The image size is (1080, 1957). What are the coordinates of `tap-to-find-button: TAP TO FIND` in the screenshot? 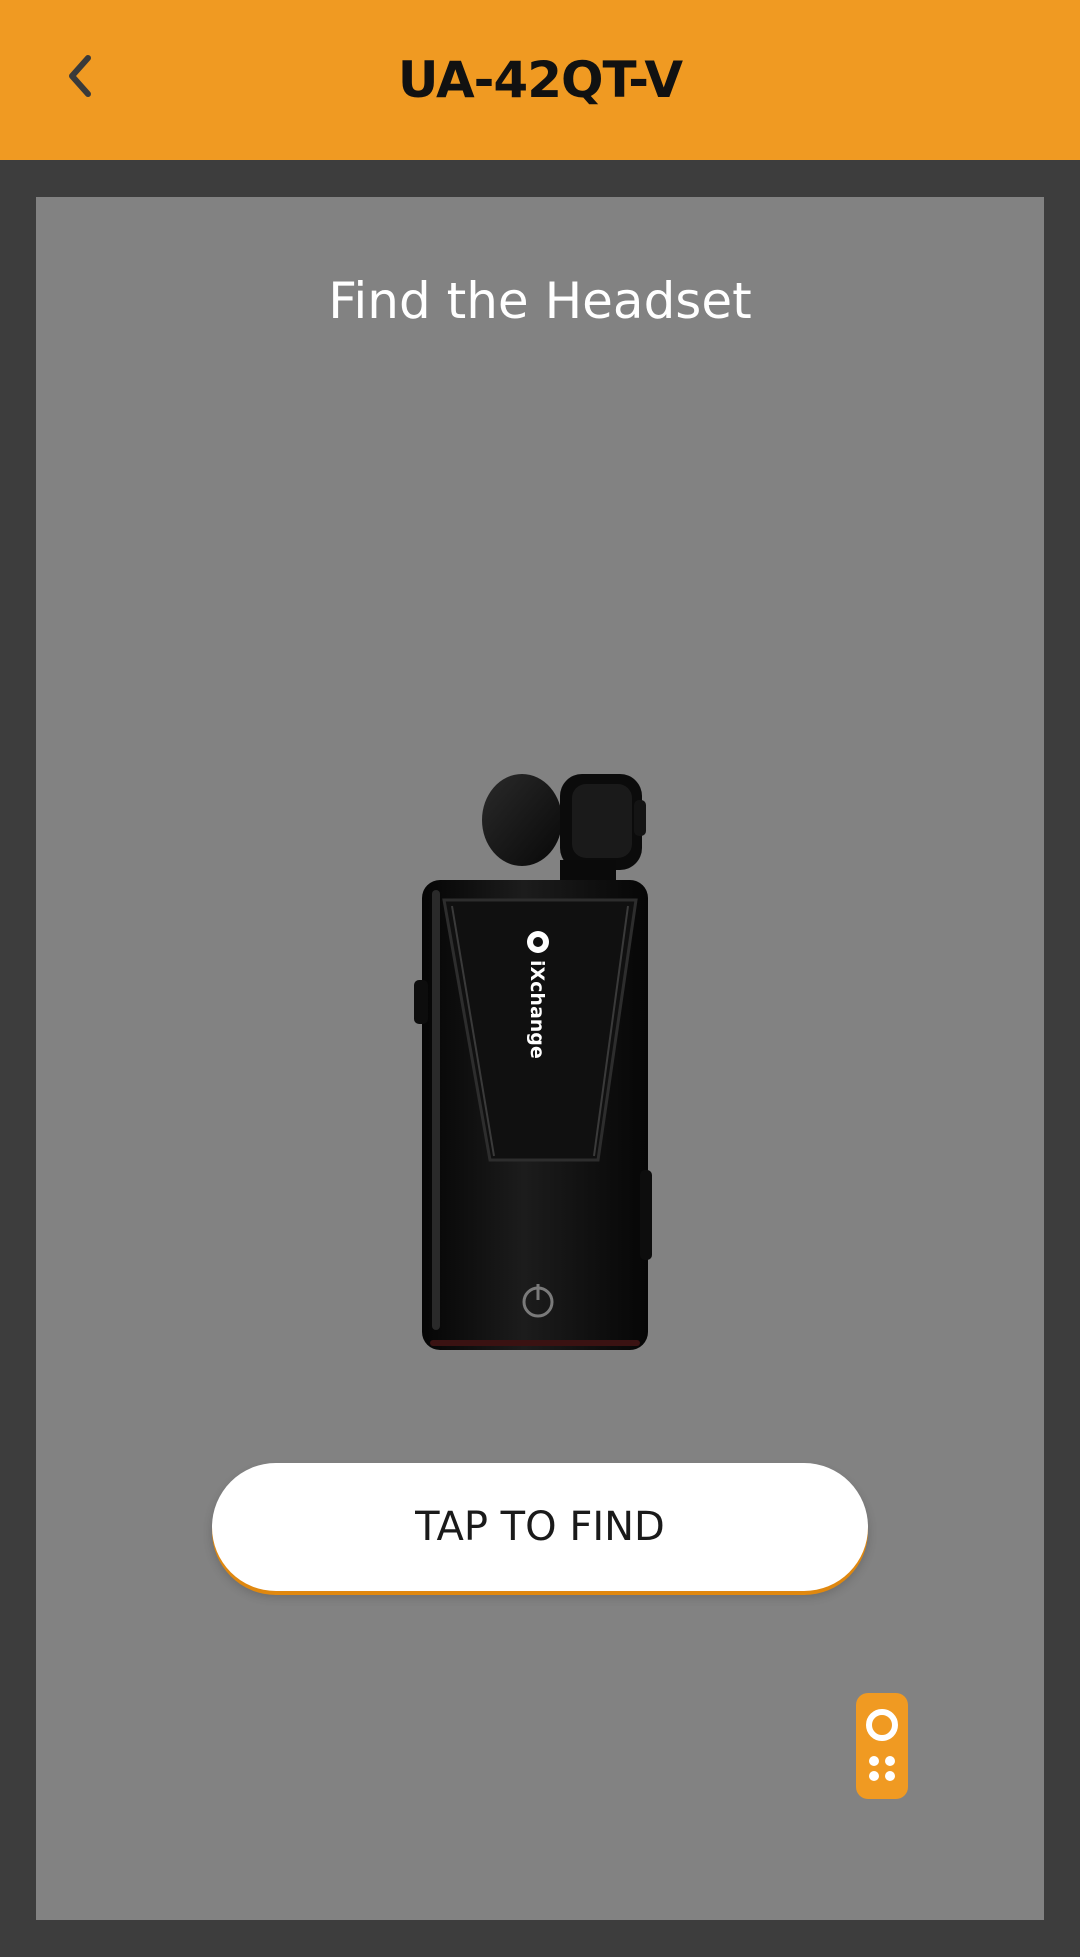 It's located at (540, 1527).